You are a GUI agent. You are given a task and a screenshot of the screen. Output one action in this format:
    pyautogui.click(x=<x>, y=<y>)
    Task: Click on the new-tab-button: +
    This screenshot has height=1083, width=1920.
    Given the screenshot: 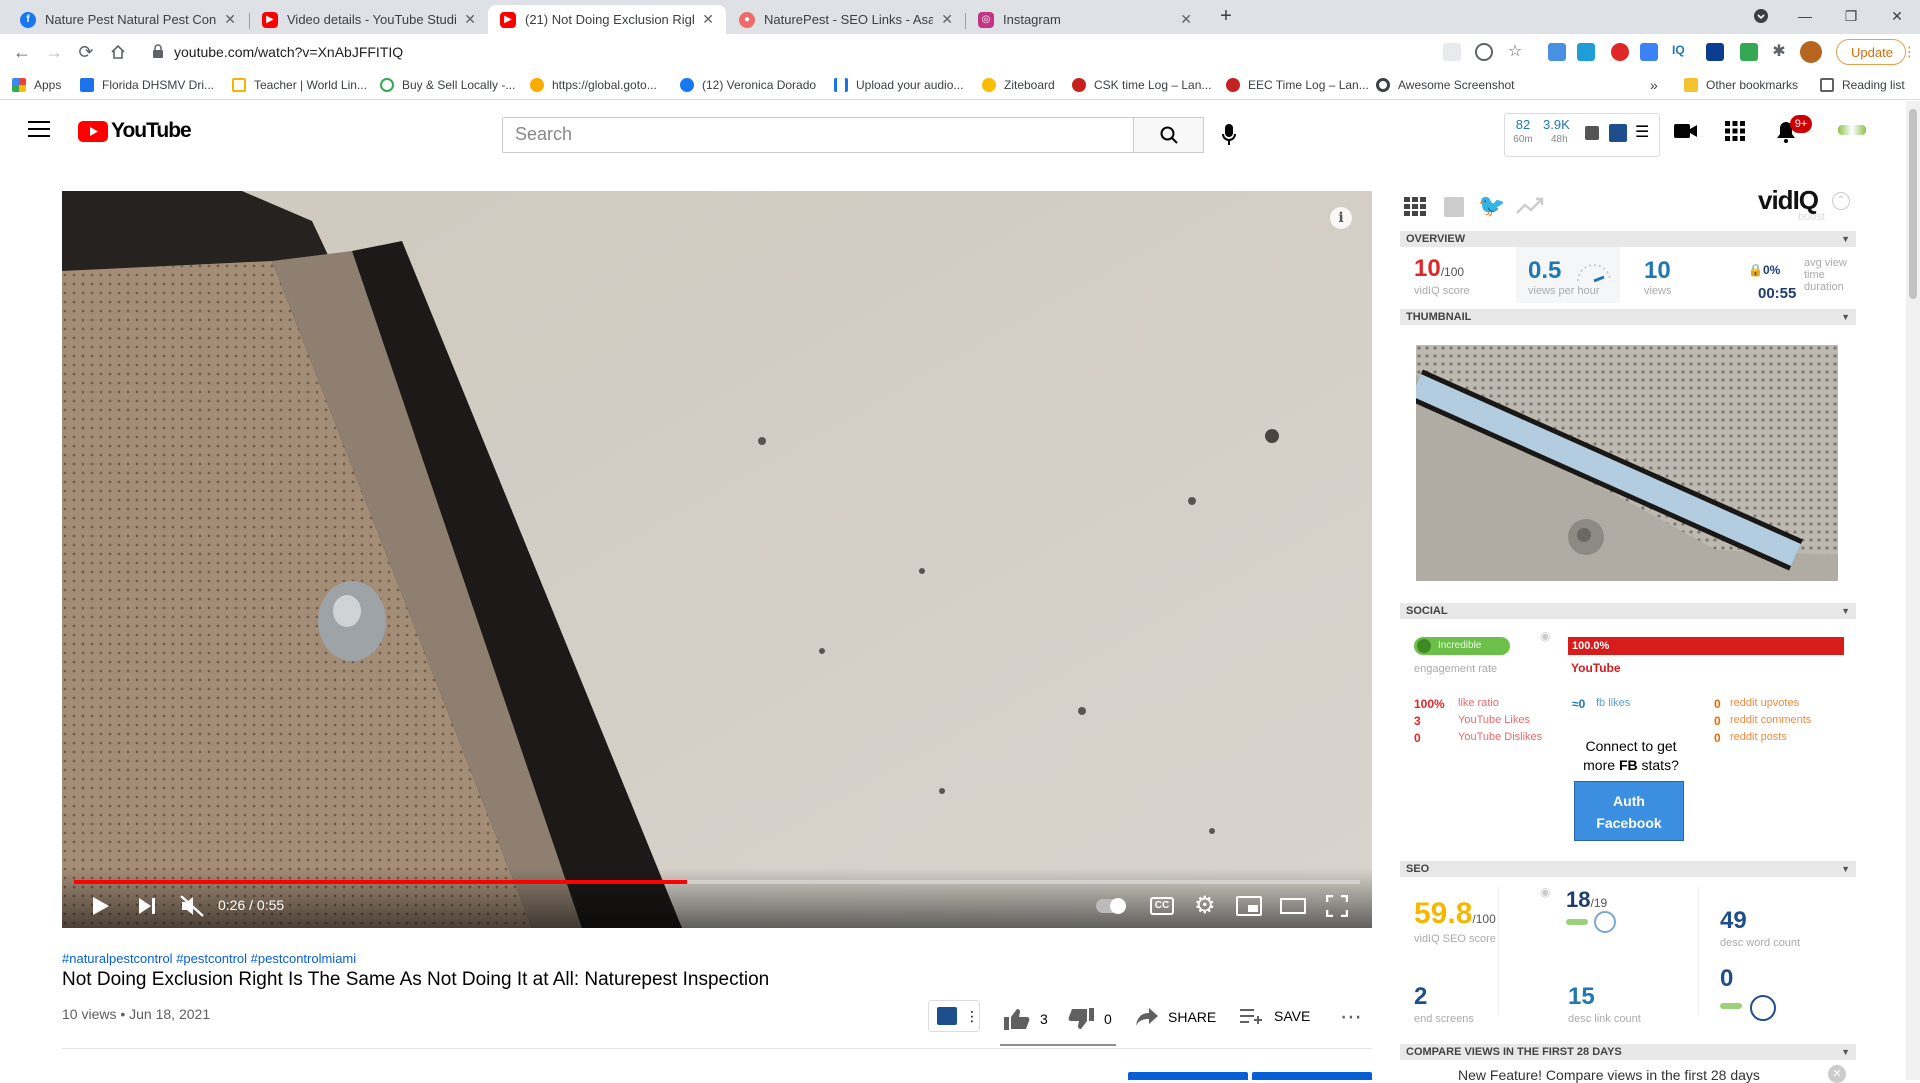 What is the action you would take?
    pyautogui.click(x=1226, y=16)
    